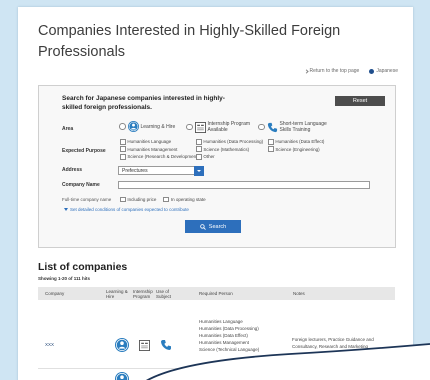 The image size is (430, 380). I want to click on purpose-option: Humanities (Data Processing), so click(232, 142).